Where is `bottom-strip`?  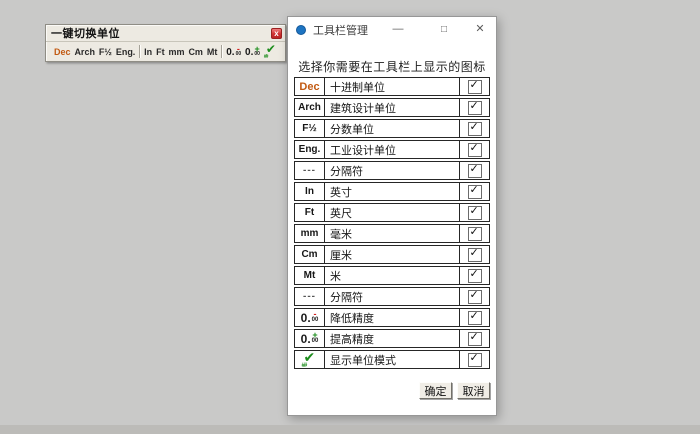 bottom-strip is located at coordinates (350, 429).